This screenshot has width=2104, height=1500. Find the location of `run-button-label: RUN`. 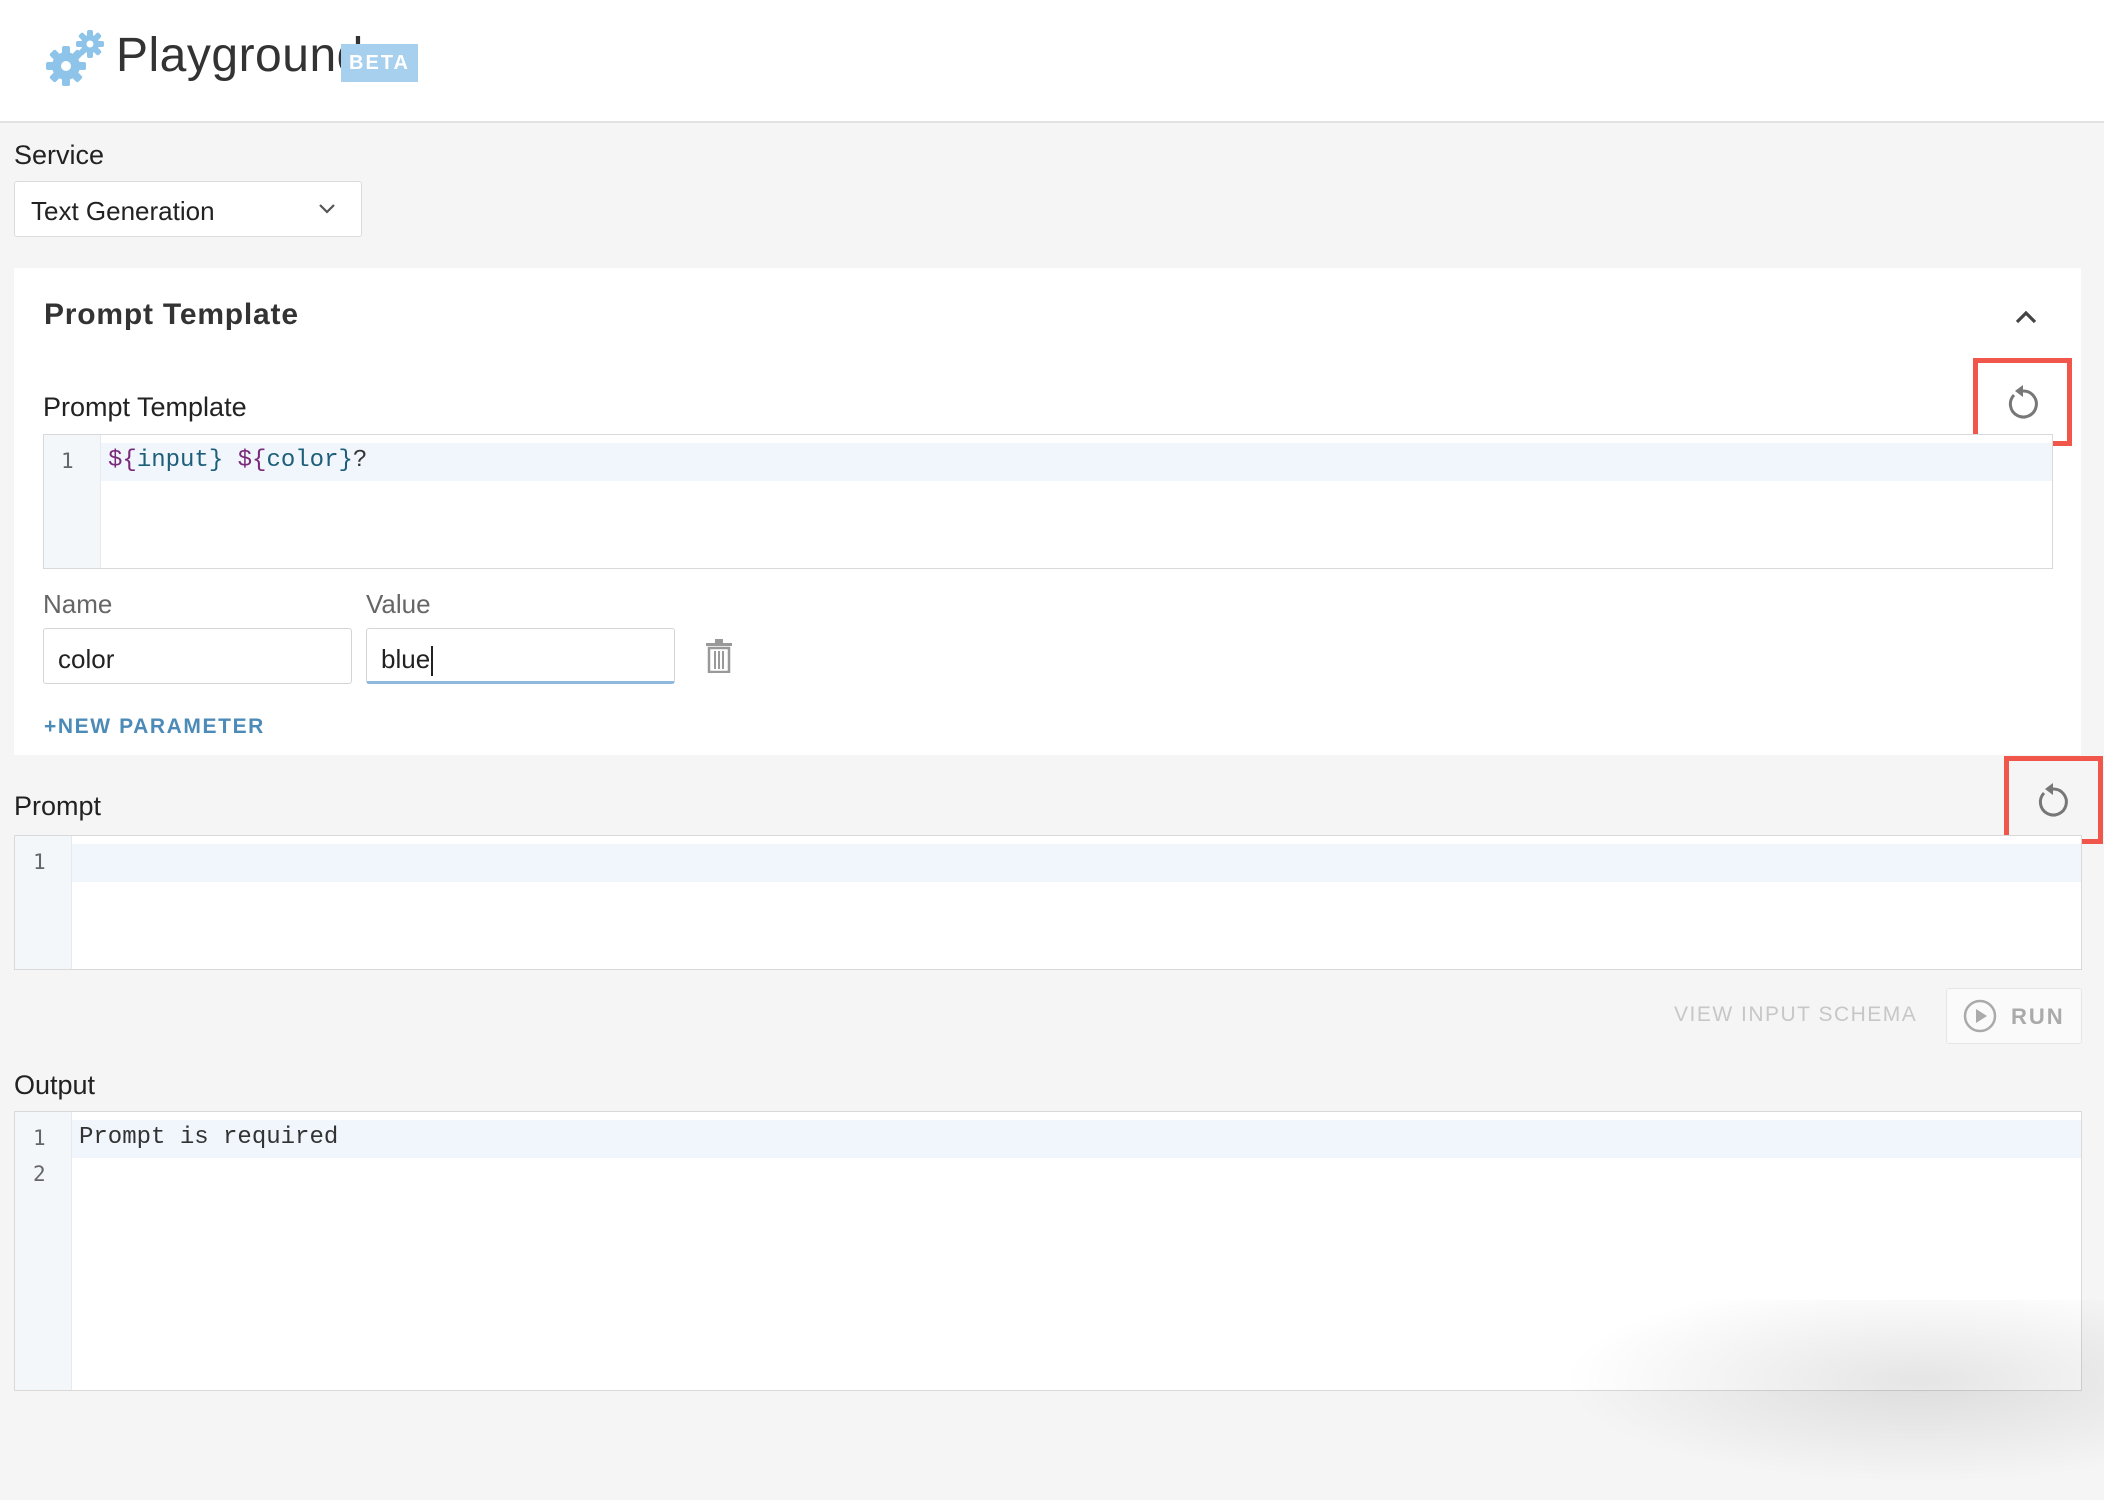

run-button-label: RUN is located at coordinates (2038, 1016).